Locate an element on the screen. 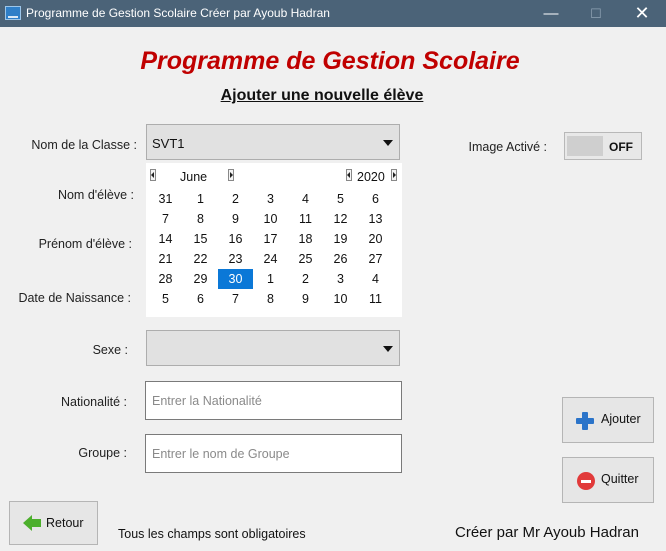 This screenshot has height=551, width=666. calendar-day: 18 is located at coordinates (305, 239).